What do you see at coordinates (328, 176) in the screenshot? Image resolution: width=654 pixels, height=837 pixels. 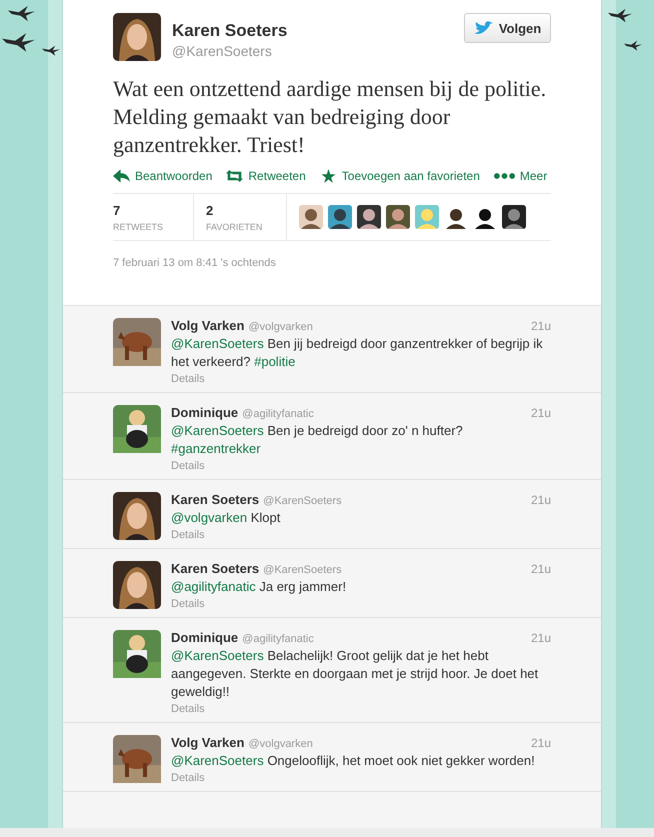 I see `star-icon` at bounding box center [328, 176].